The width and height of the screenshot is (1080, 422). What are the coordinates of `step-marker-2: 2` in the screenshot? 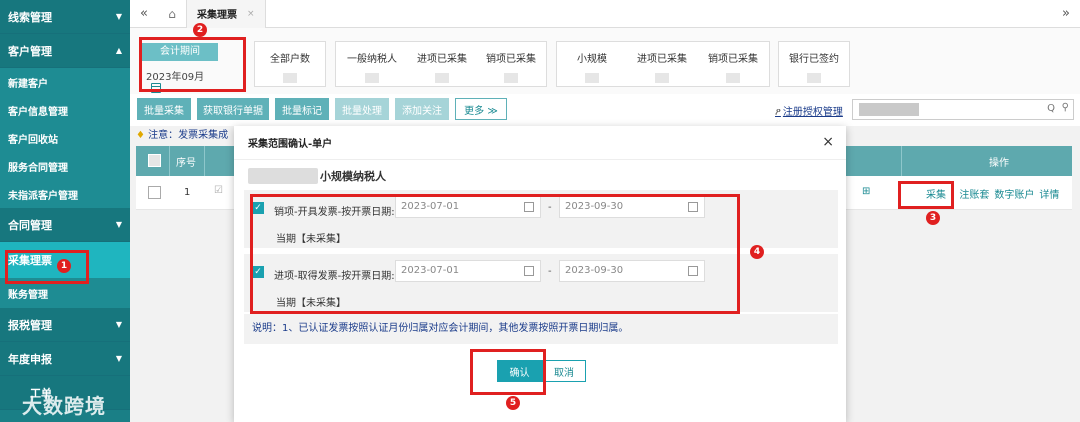 It's located at (200, 30).